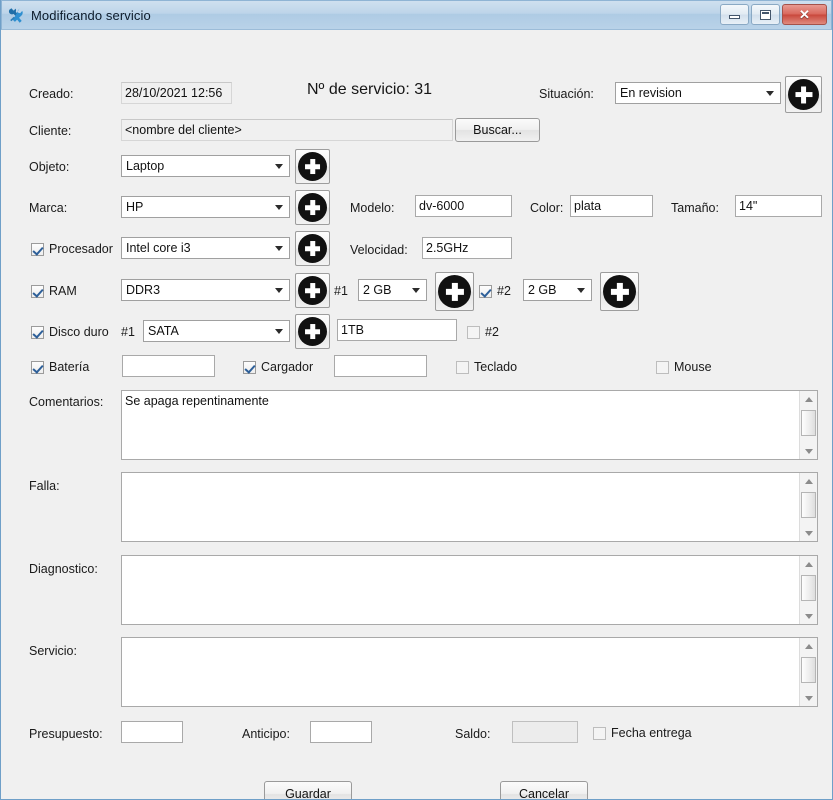 The width and height of the screenshot is (833, 800). I want to click on title-bar: Modificando servicio ✕, so click(416, 15).